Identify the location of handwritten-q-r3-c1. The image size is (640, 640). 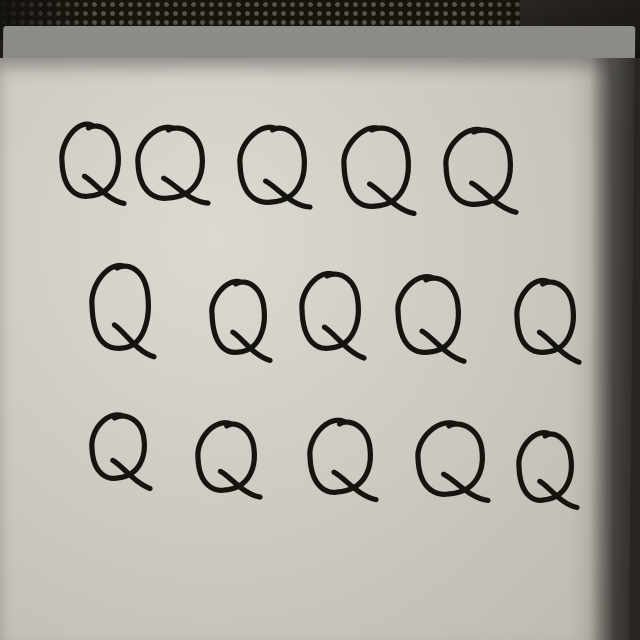
(121, 452).